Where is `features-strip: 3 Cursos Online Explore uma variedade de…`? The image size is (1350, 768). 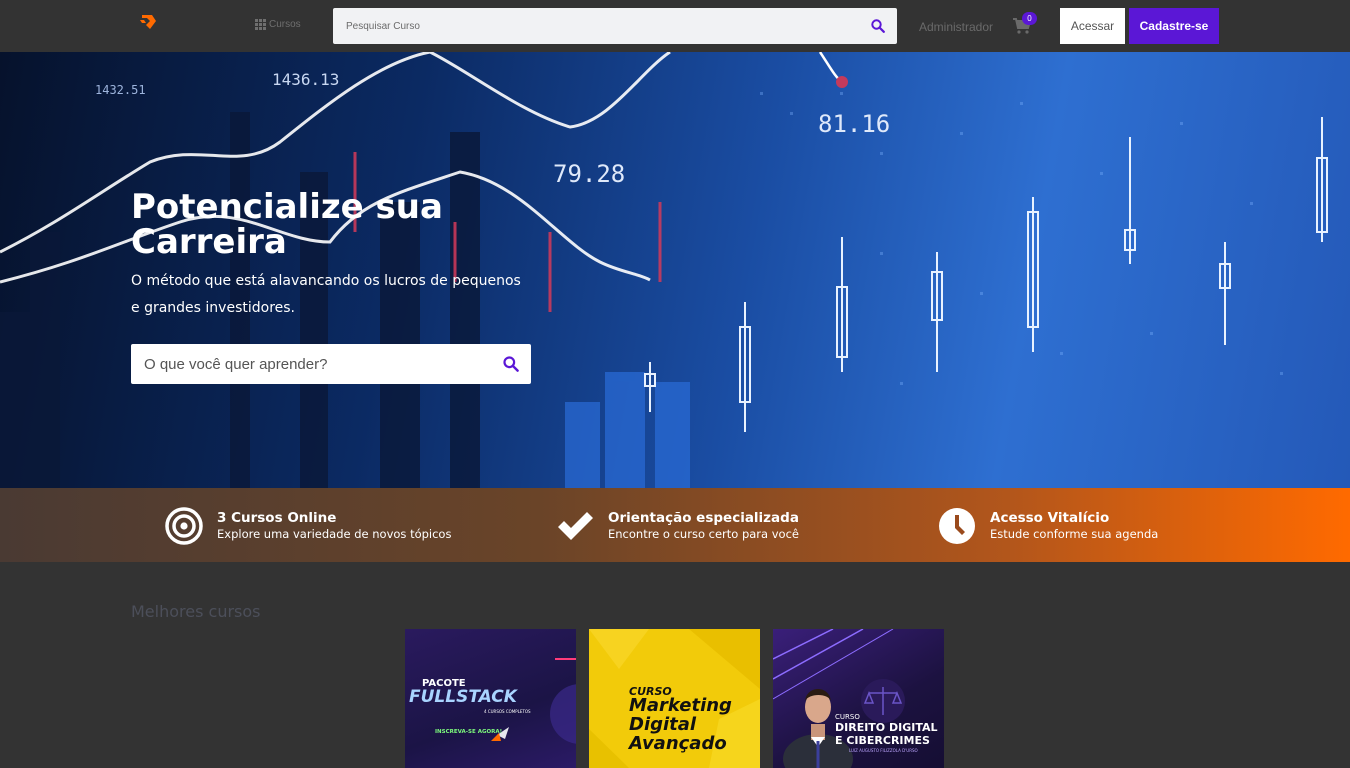
features-strip: 3 Cursos Online Explore uma variedade de… is located at coordinates (675, 525).